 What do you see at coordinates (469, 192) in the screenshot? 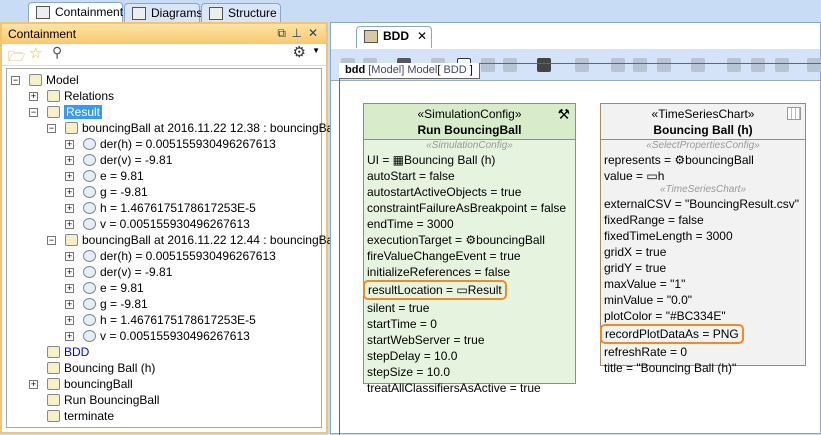
I see `property: autostartActiveObjects = true` at bounding box center [469, 192].